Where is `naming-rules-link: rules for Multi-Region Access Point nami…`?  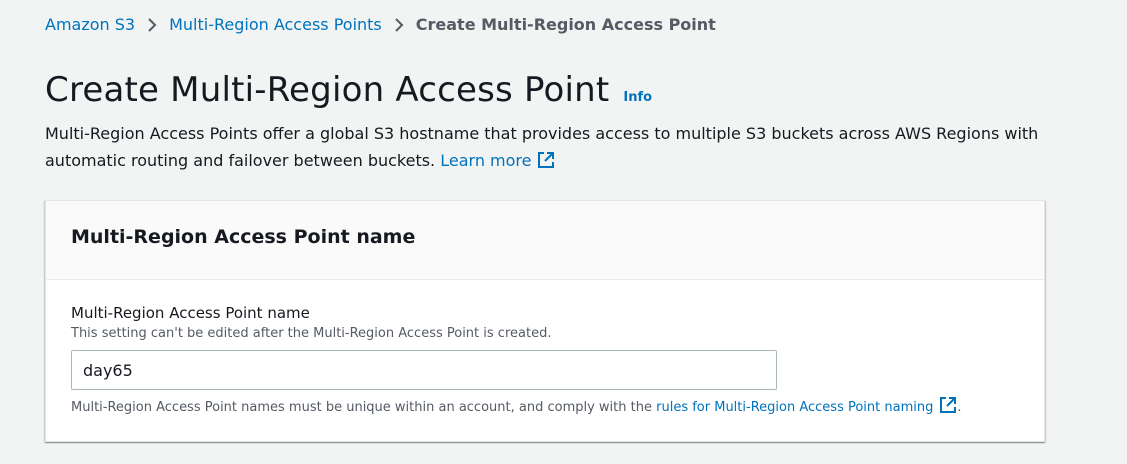
naming-rules-link: rules for Multi-Region Access Point nami… is located at coordinates (806, 406).